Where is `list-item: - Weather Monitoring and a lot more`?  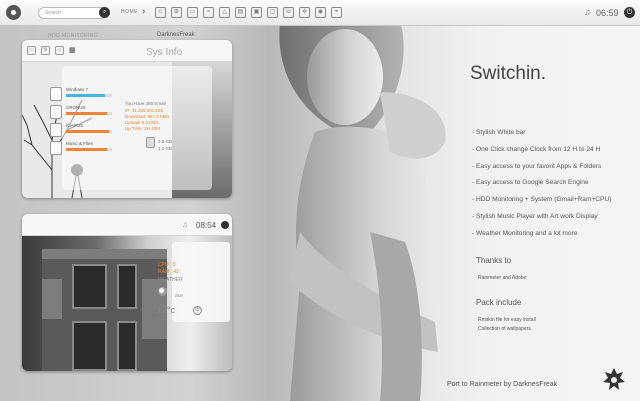 list-item: - Weather Monitoring and a lot more is located at coordinates (525, 233).